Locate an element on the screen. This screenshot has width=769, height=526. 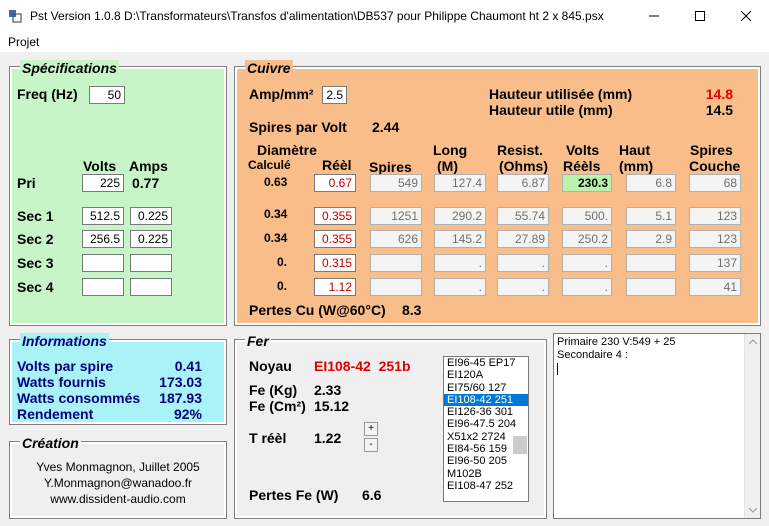
sec1-volts-input: 512.5 is located at coordinates (103, 216).